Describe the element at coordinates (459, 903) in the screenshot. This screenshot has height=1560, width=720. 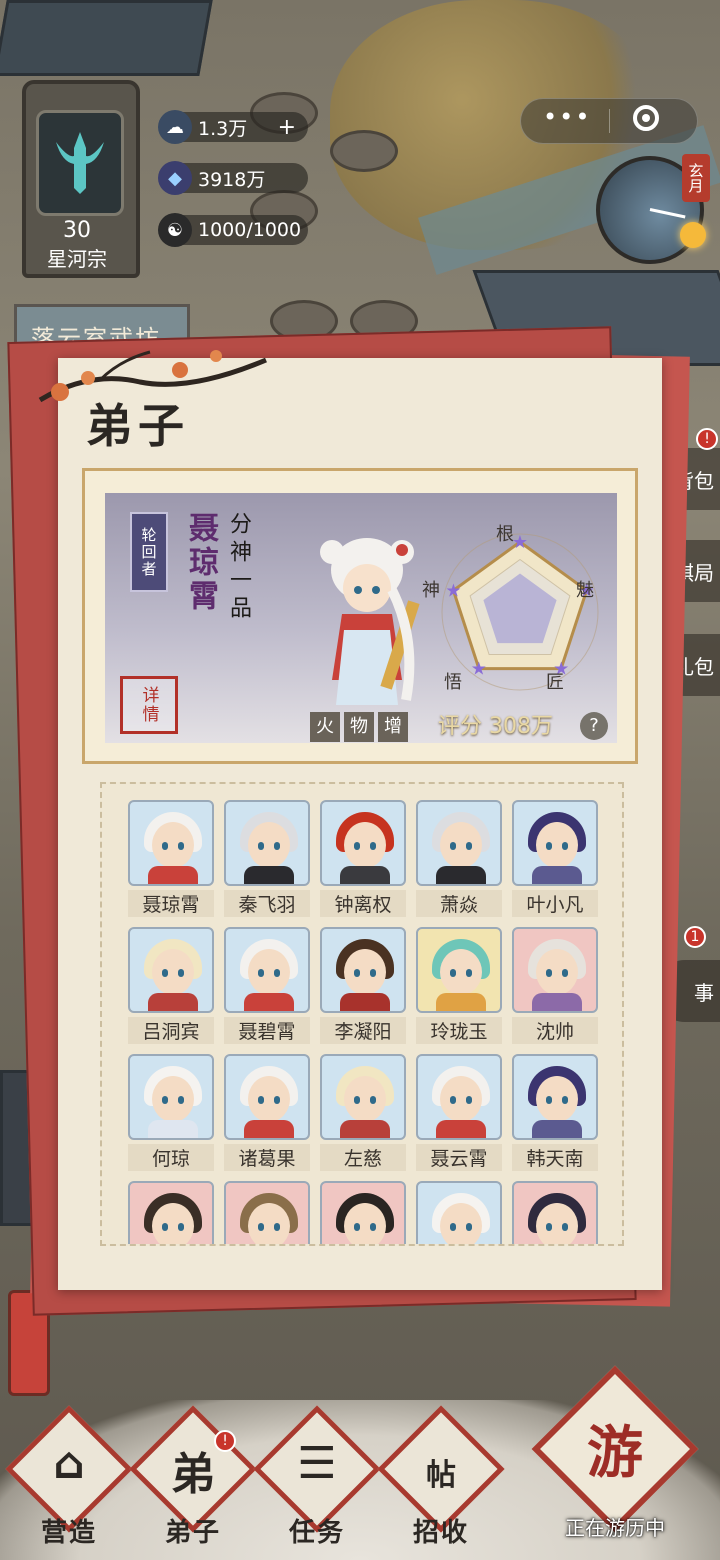
I see `disciple-card-name: 萧焱` at that location.